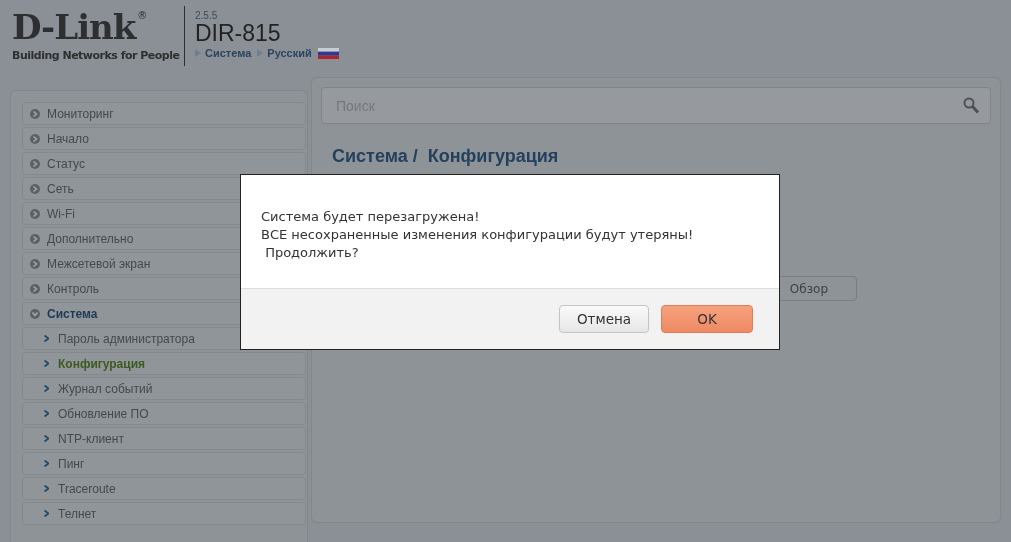 This screenshot has height=542, width=1011. What do you see at coordinates (164, 463) in the screenshot?
I see `sidebar-item: Пинг` at bounding box center [164, 463].